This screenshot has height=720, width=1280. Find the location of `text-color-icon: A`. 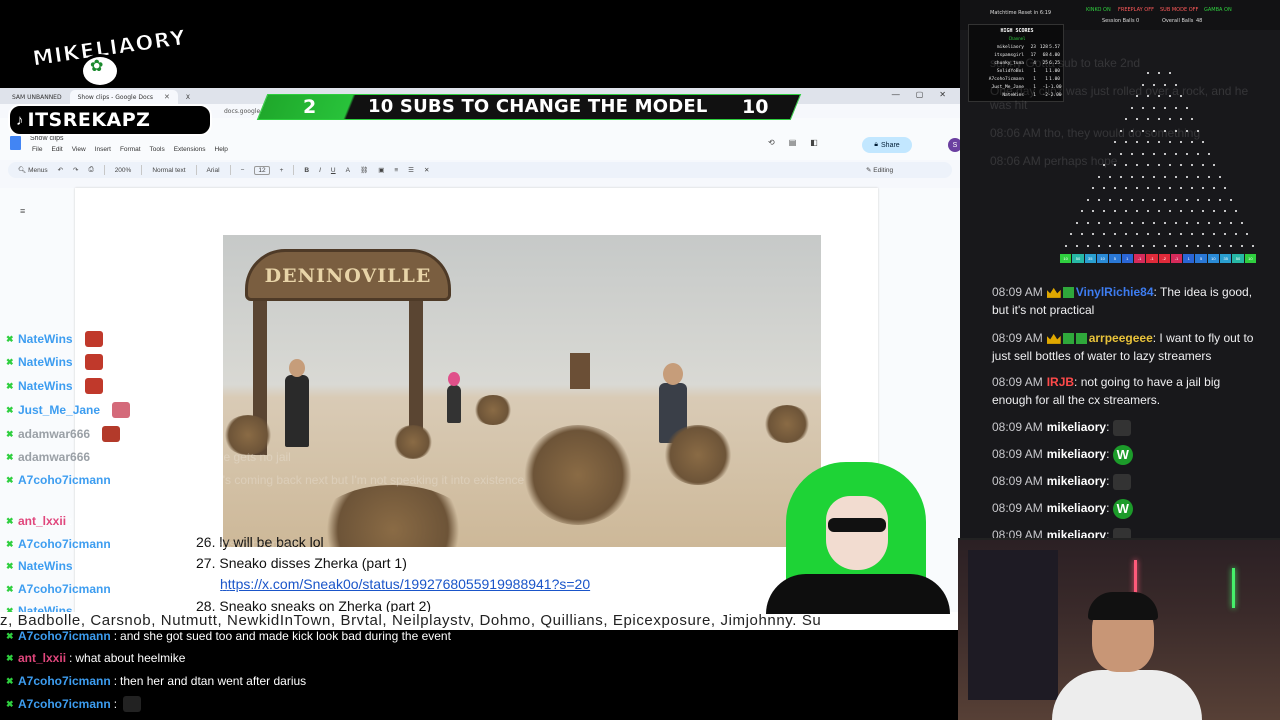

text-color-icon: A is located at coordinates (348, 170).